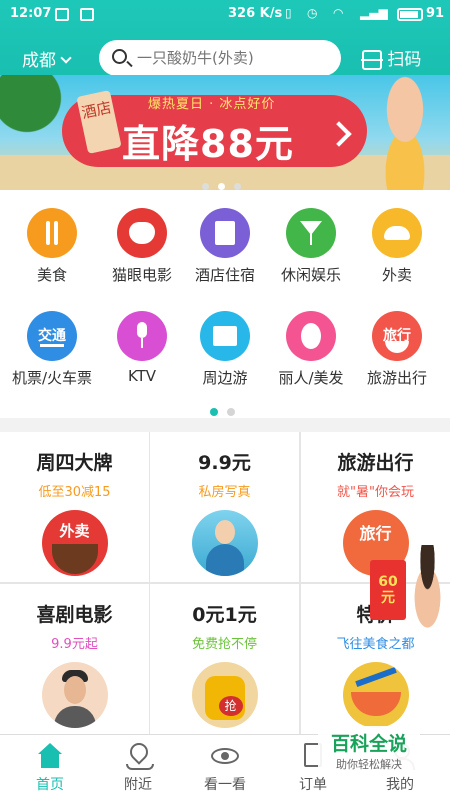 This screenshot has width=450, height=800. I want to click on cat-icon, so click(142, 233).